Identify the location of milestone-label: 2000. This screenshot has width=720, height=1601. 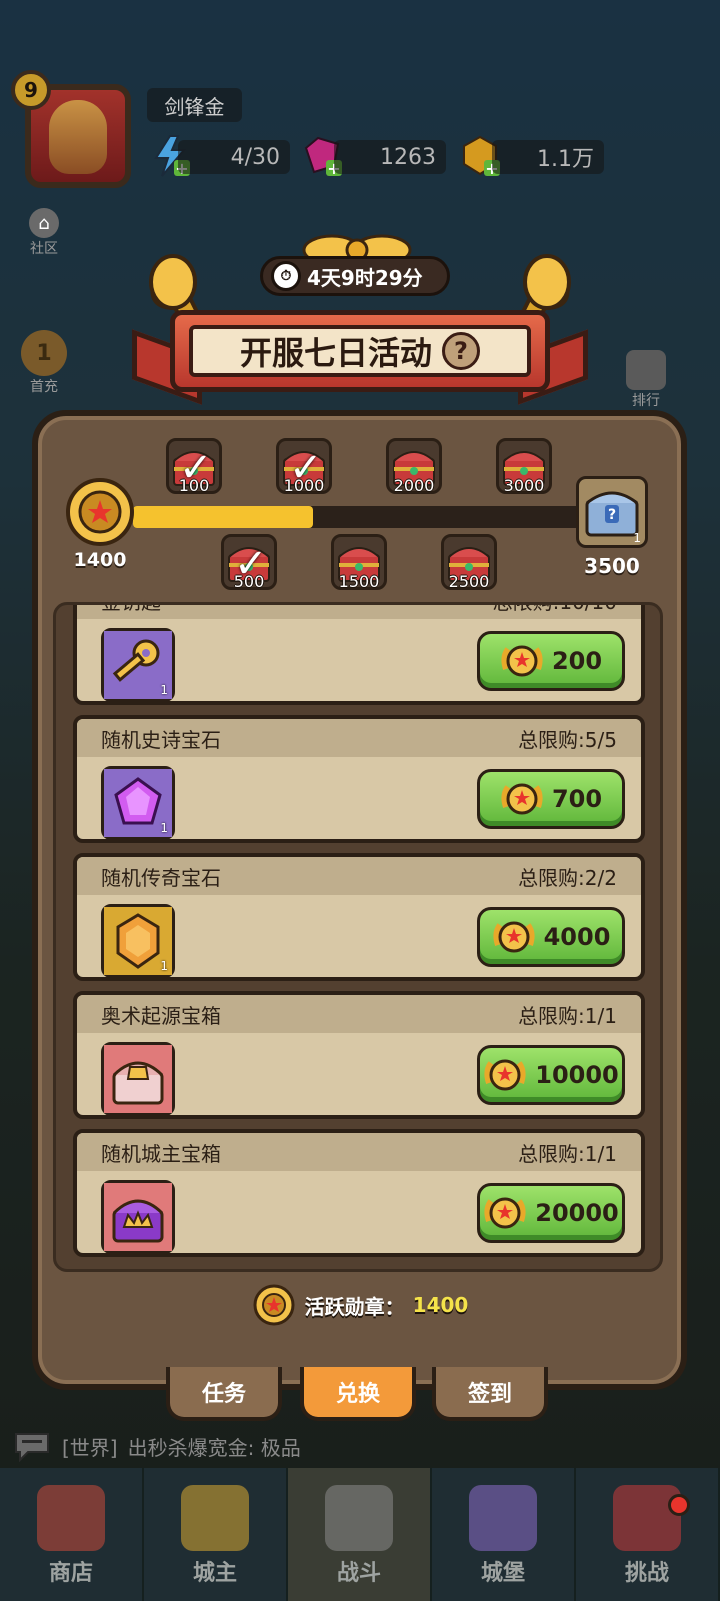
(414, 485).